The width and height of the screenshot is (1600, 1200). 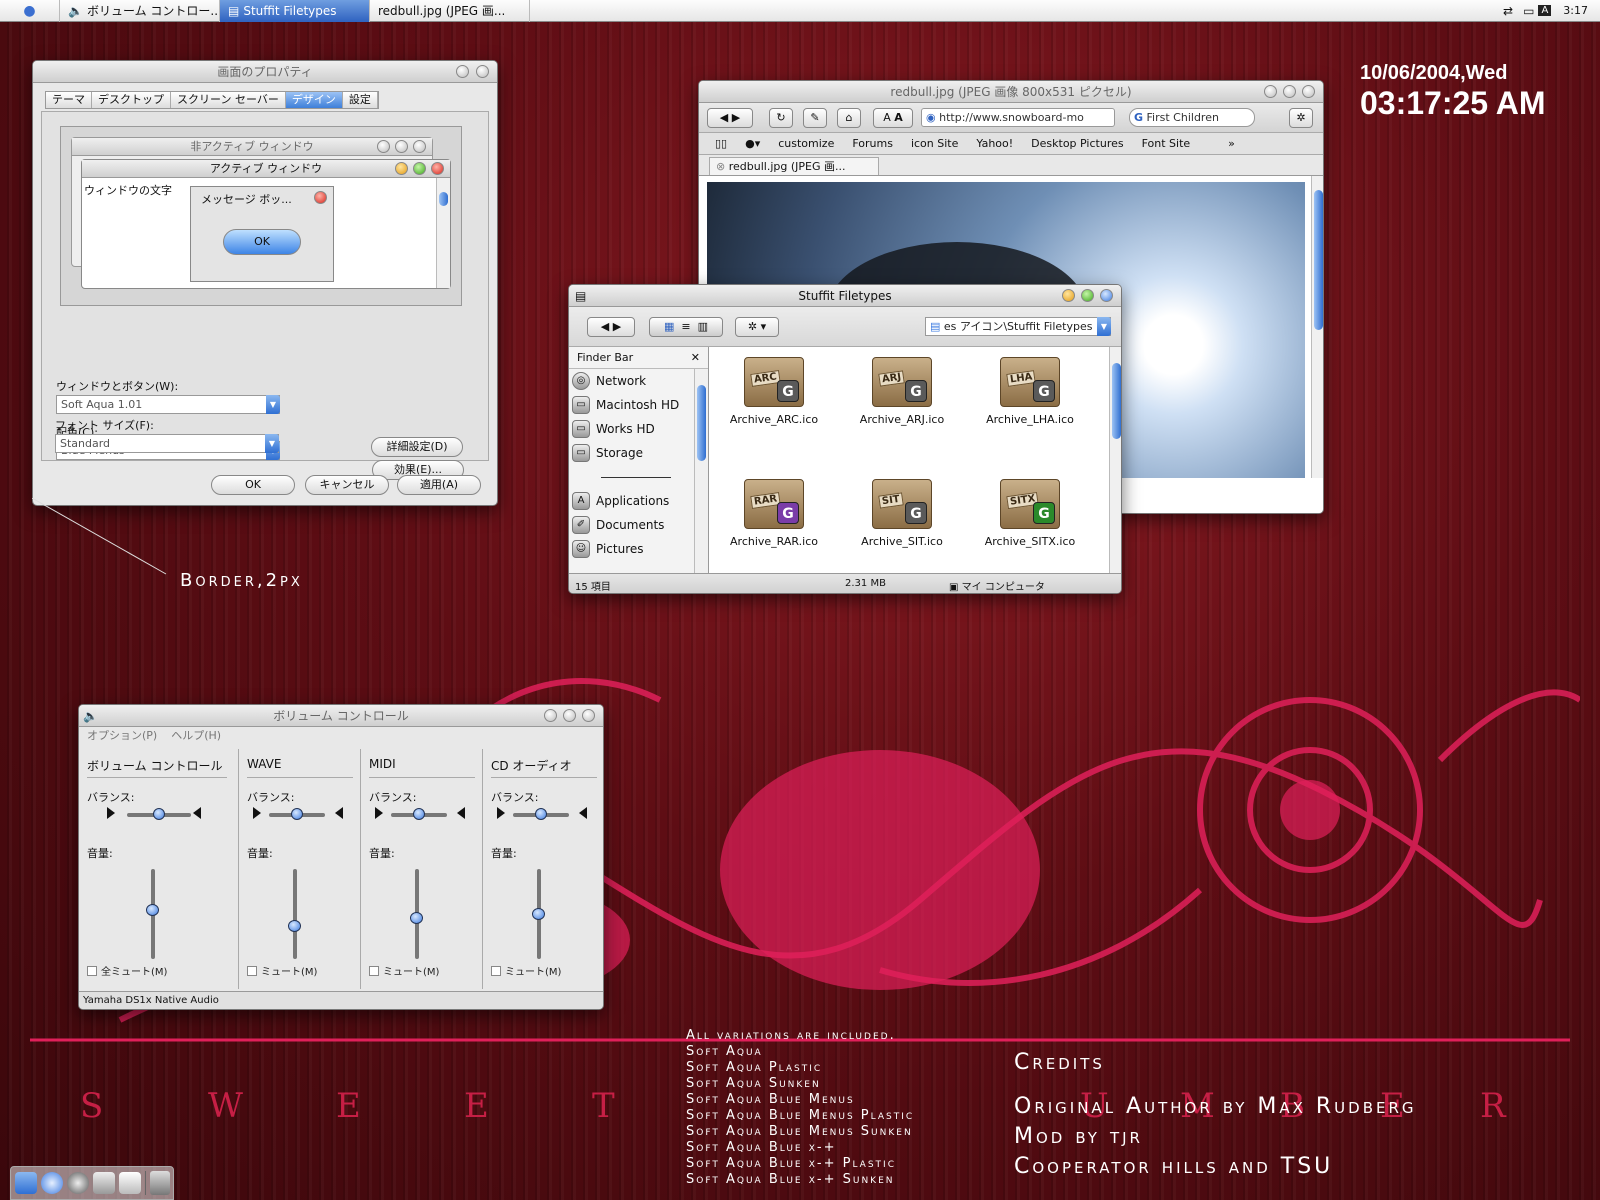 I want to click on task-finder: ▤ Stuffit Filetypes, so click(x=295, y=11).